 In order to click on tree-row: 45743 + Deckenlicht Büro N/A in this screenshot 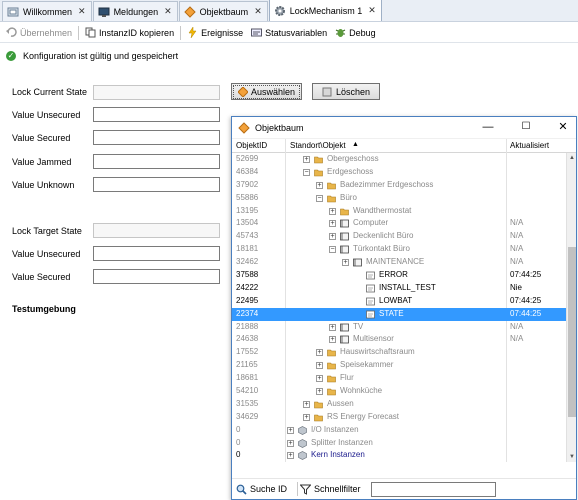, I will do `click(399, 236)`.